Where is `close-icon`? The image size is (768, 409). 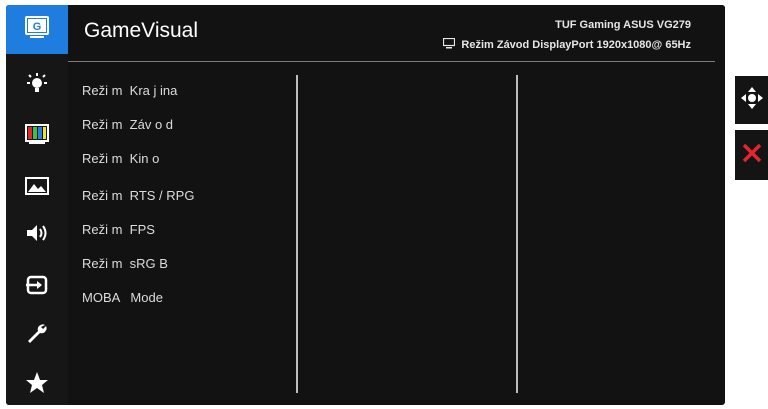 close-icon is located at coordinates (752, 155).